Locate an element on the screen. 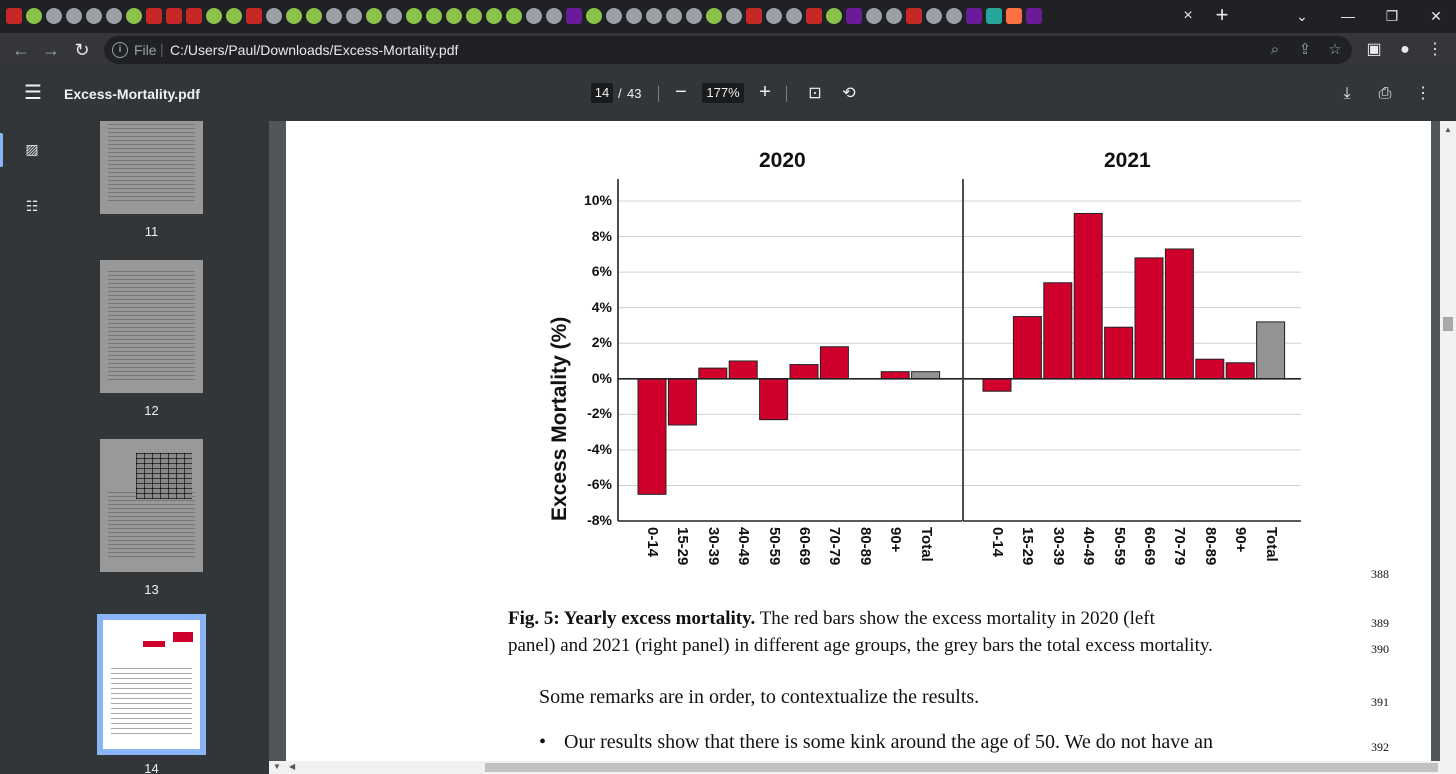  scroll-left-arrow: ◀ is located at coordinates (292, 766).